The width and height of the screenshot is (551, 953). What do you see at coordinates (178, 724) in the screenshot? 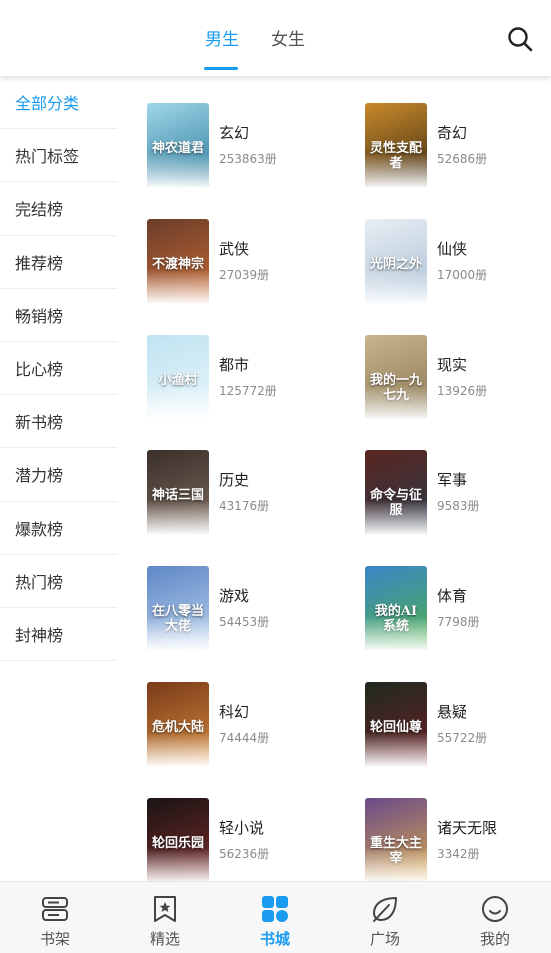
I see `book-cover: 危机大陆` at bounding box center [178, 724].